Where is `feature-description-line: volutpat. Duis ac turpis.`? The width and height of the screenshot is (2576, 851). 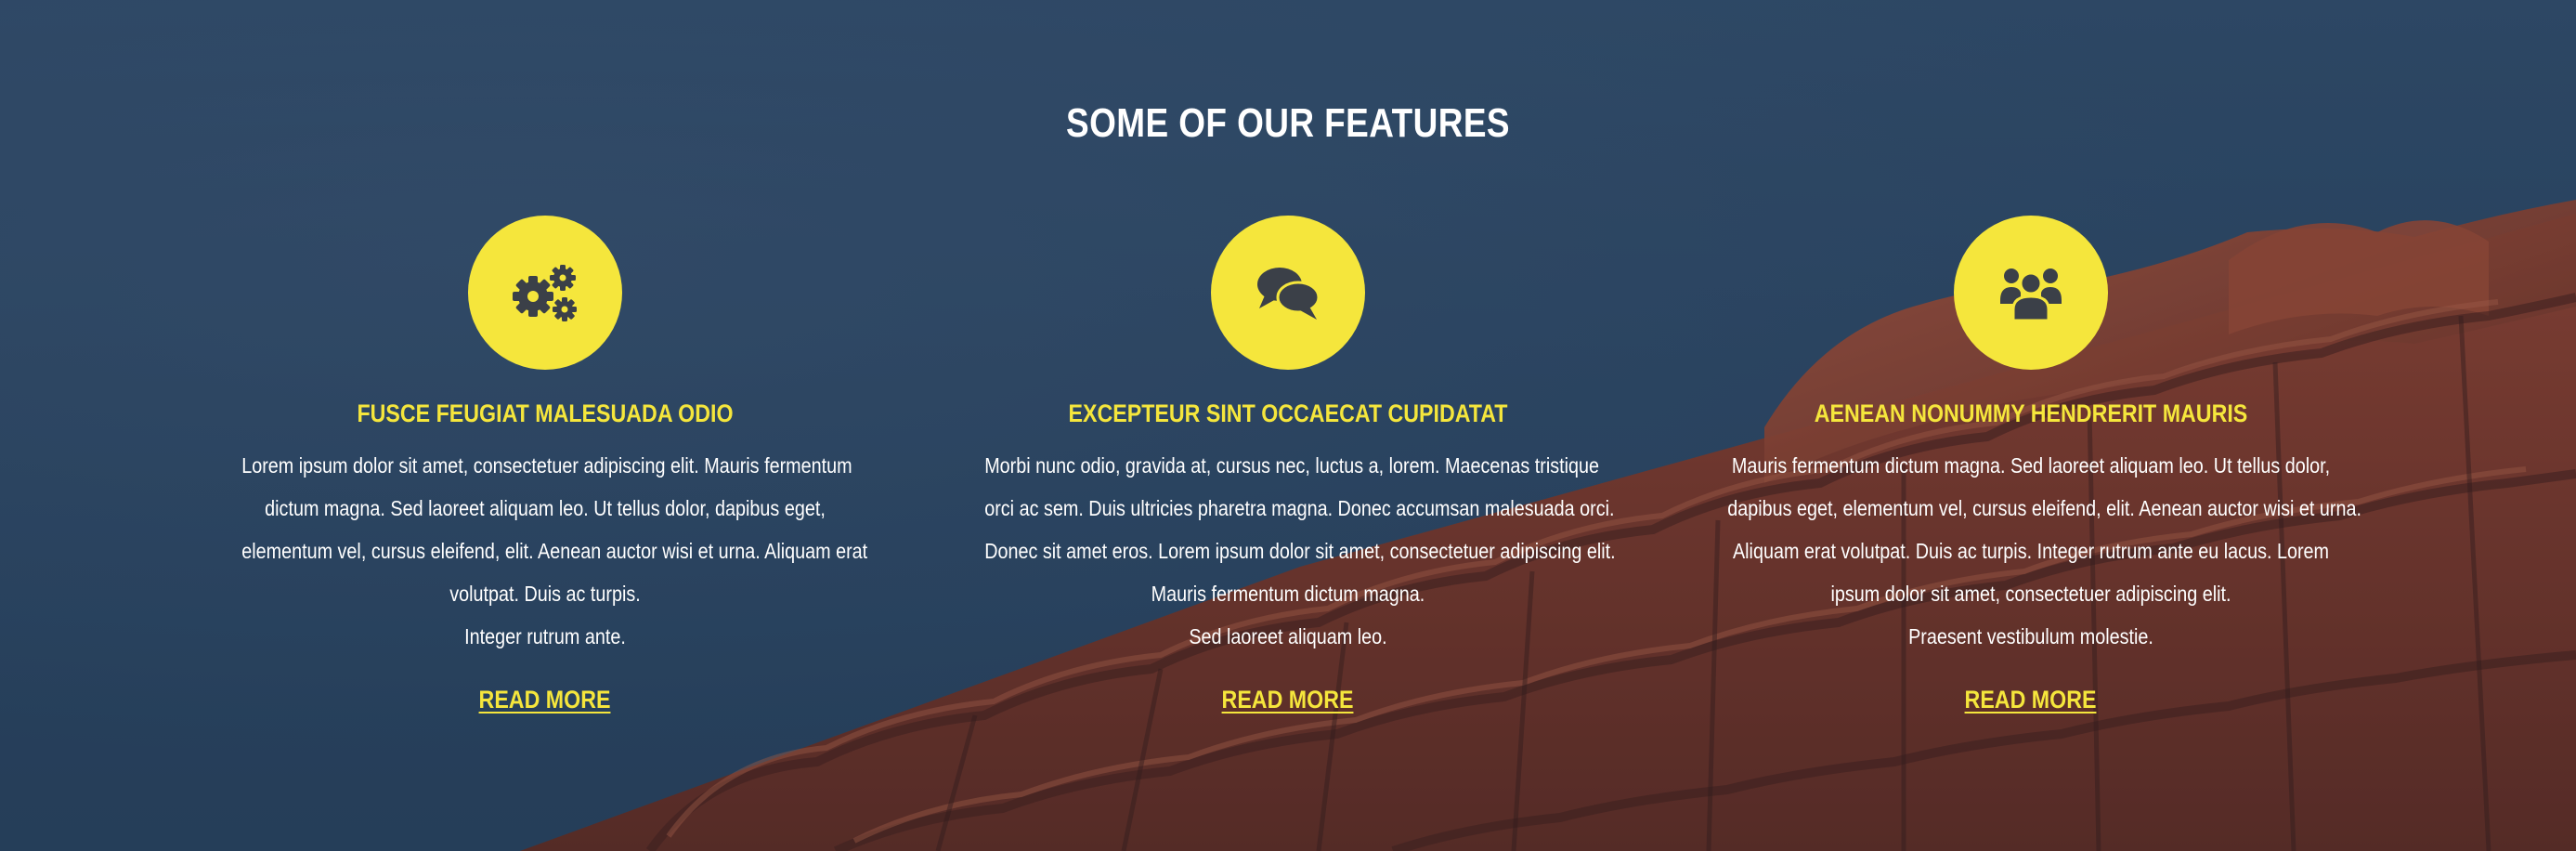
feature-description-line: volutpat. Duis ac turpis. is located at coordinates (545, 594).